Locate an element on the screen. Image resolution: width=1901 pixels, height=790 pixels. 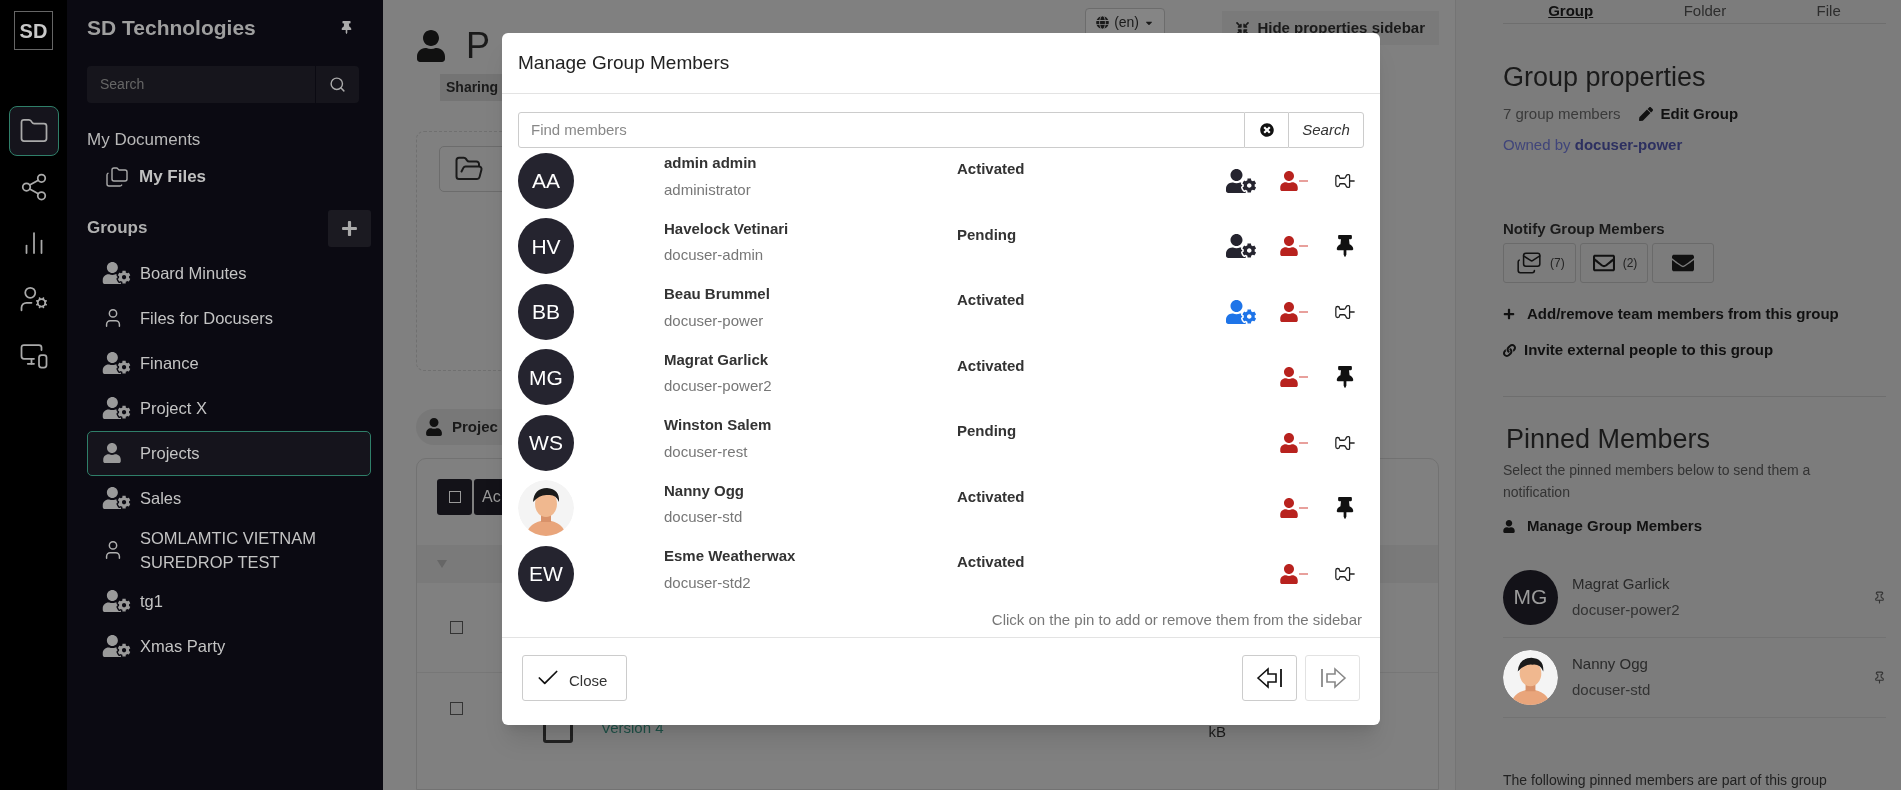
panel-tab: Group is located at coordinates (1571, 11).